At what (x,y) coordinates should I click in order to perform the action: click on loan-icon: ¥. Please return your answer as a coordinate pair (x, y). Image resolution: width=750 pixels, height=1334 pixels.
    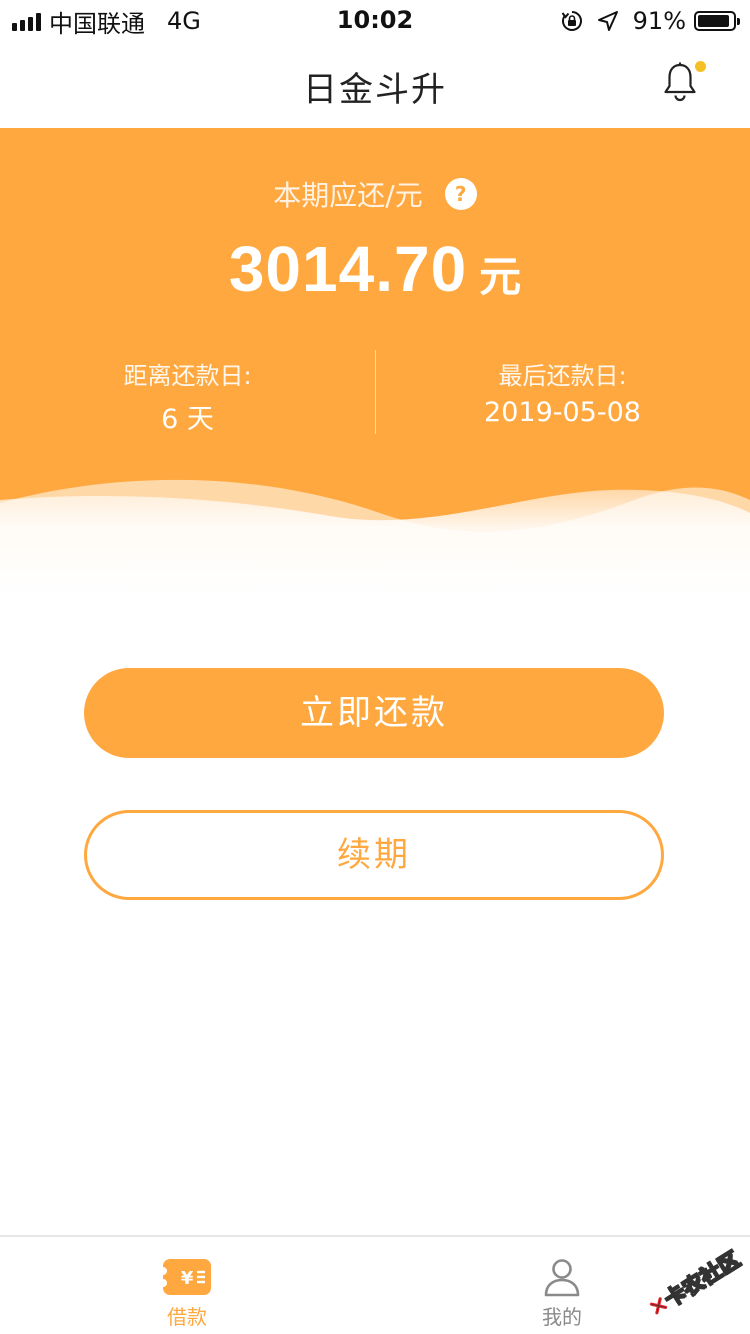
    Looking at the image, I should click on (187, 1277).